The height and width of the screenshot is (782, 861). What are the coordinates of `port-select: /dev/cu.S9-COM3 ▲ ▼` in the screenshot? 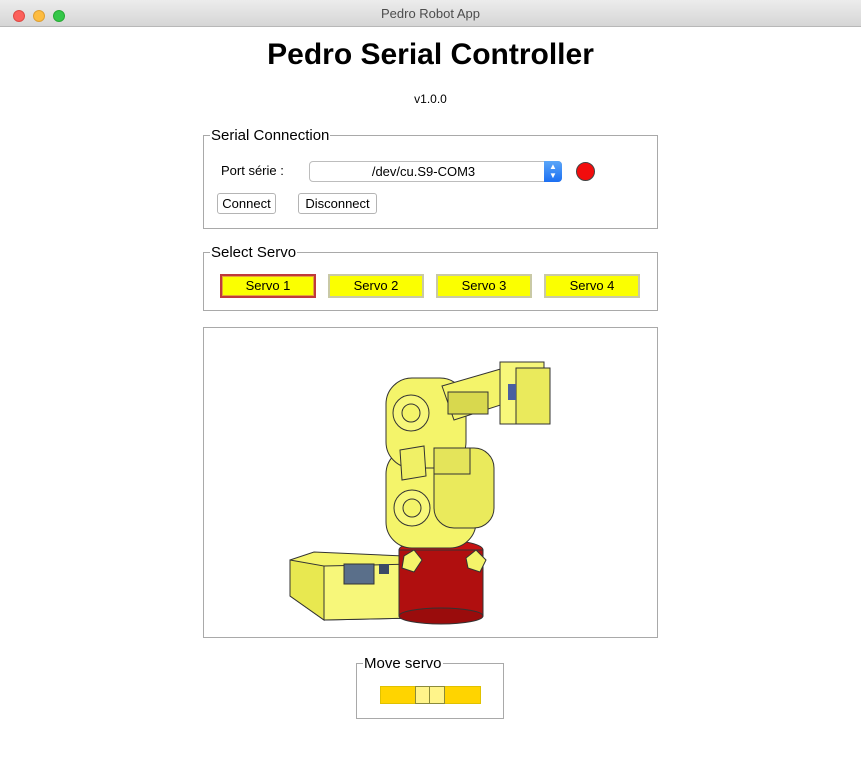 It's located at (435, 171).